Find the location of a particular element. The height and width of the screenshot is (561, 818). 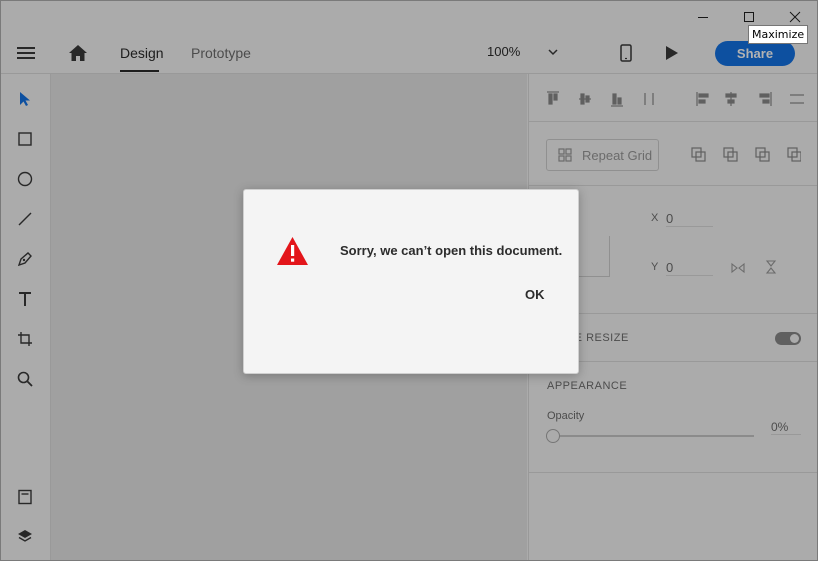

error-dialog: Sorry, we can’t open this document. OK is located at coordinates (411, 281).